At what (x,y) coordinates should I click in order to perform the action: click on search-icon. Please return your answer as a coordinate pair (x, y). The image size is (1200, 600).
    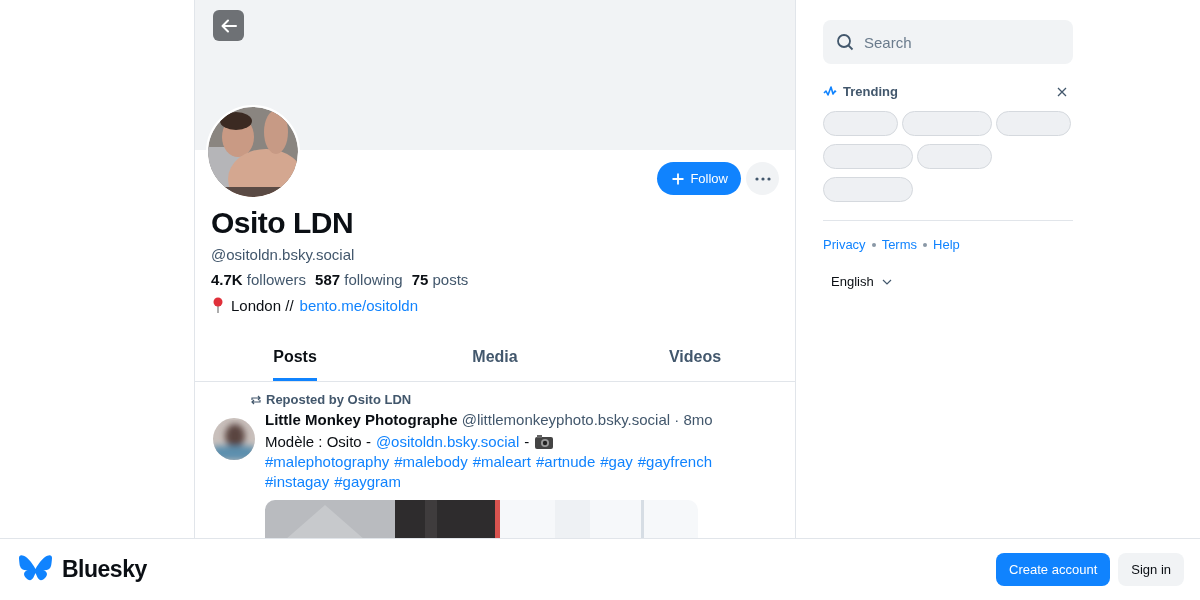
    Looking at the image, I should click on (845, 42).